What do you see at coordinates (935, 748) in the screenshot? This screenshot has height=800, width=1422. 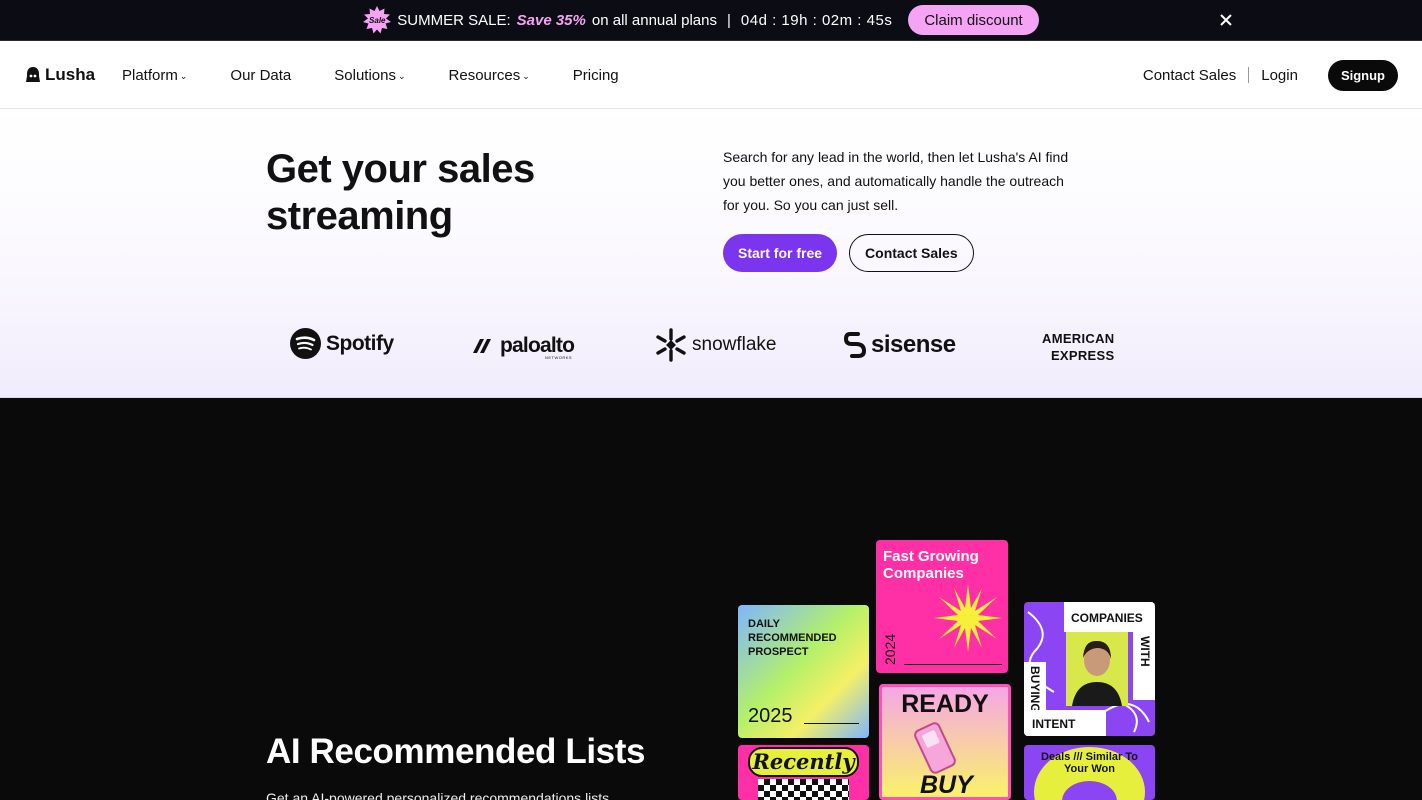 I see `phone-icon` at bounding box center [935, 748].